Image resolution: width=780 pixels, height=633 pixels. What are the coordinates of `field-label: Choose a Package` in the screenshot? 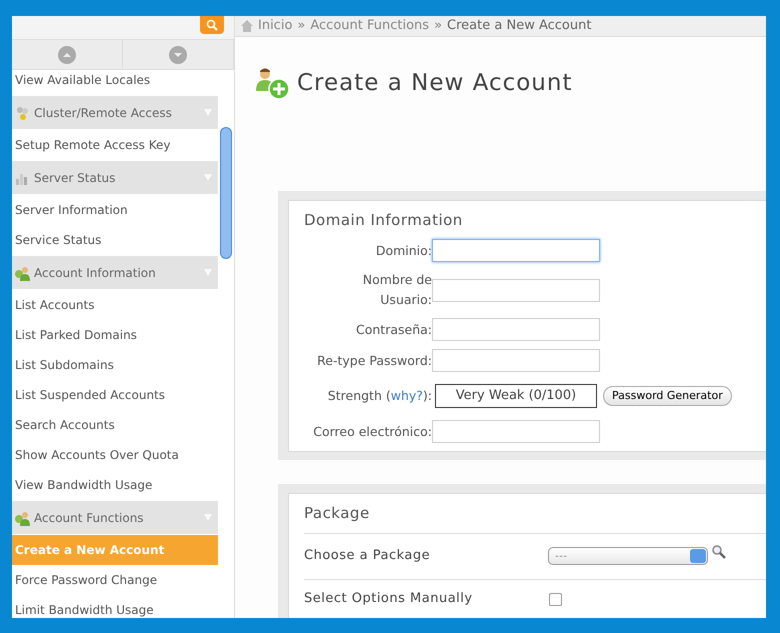 It's located at (367, 556).